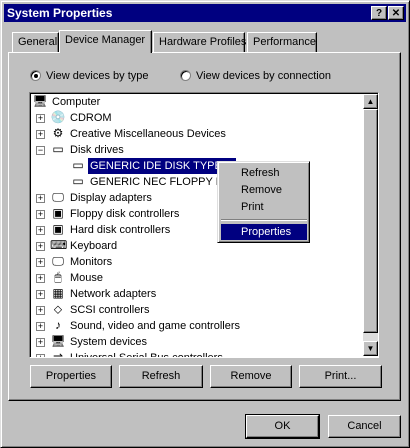 The width and height of the screenshot is (410, 448). Describe the element at coordinates (58, 213) in the screenshot. I see `floppy-icon: ▣` at that location.